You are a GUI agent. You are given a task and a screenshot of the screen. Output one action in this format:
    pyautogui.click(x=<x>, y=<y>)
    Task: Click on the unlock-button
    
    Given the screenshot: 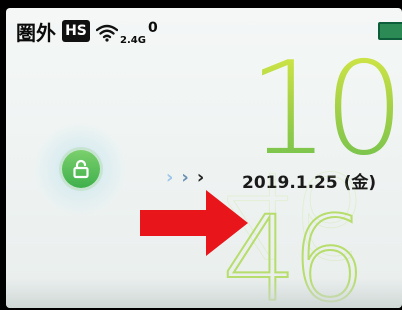 What is the action you would take?
    pyautogui.click(x=81, y=169)
    